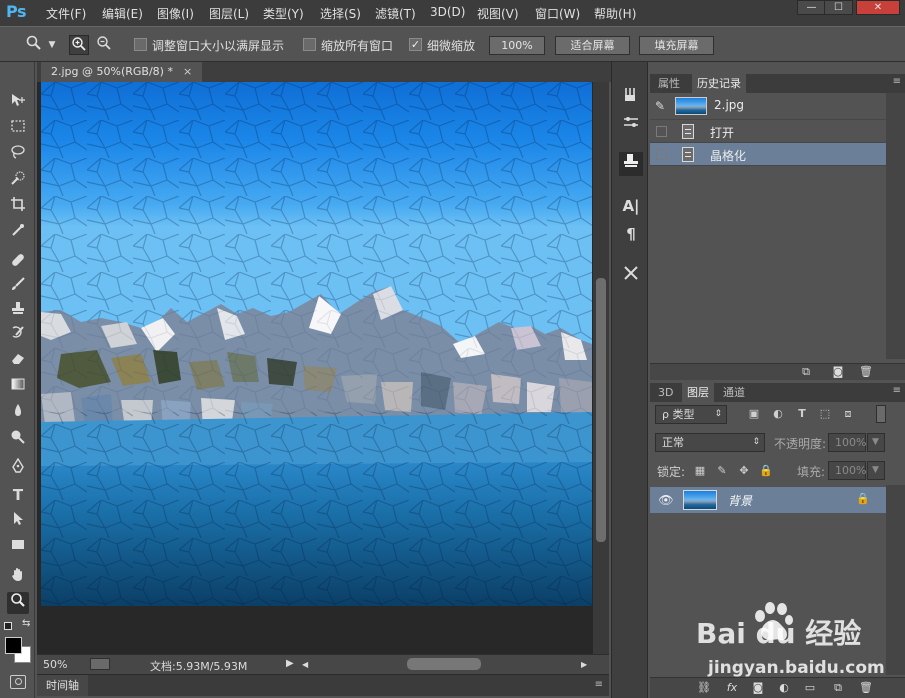 The height and width of the screenshot is (698, 905). I want to click on zoom-in-icon, so click(79, 45).